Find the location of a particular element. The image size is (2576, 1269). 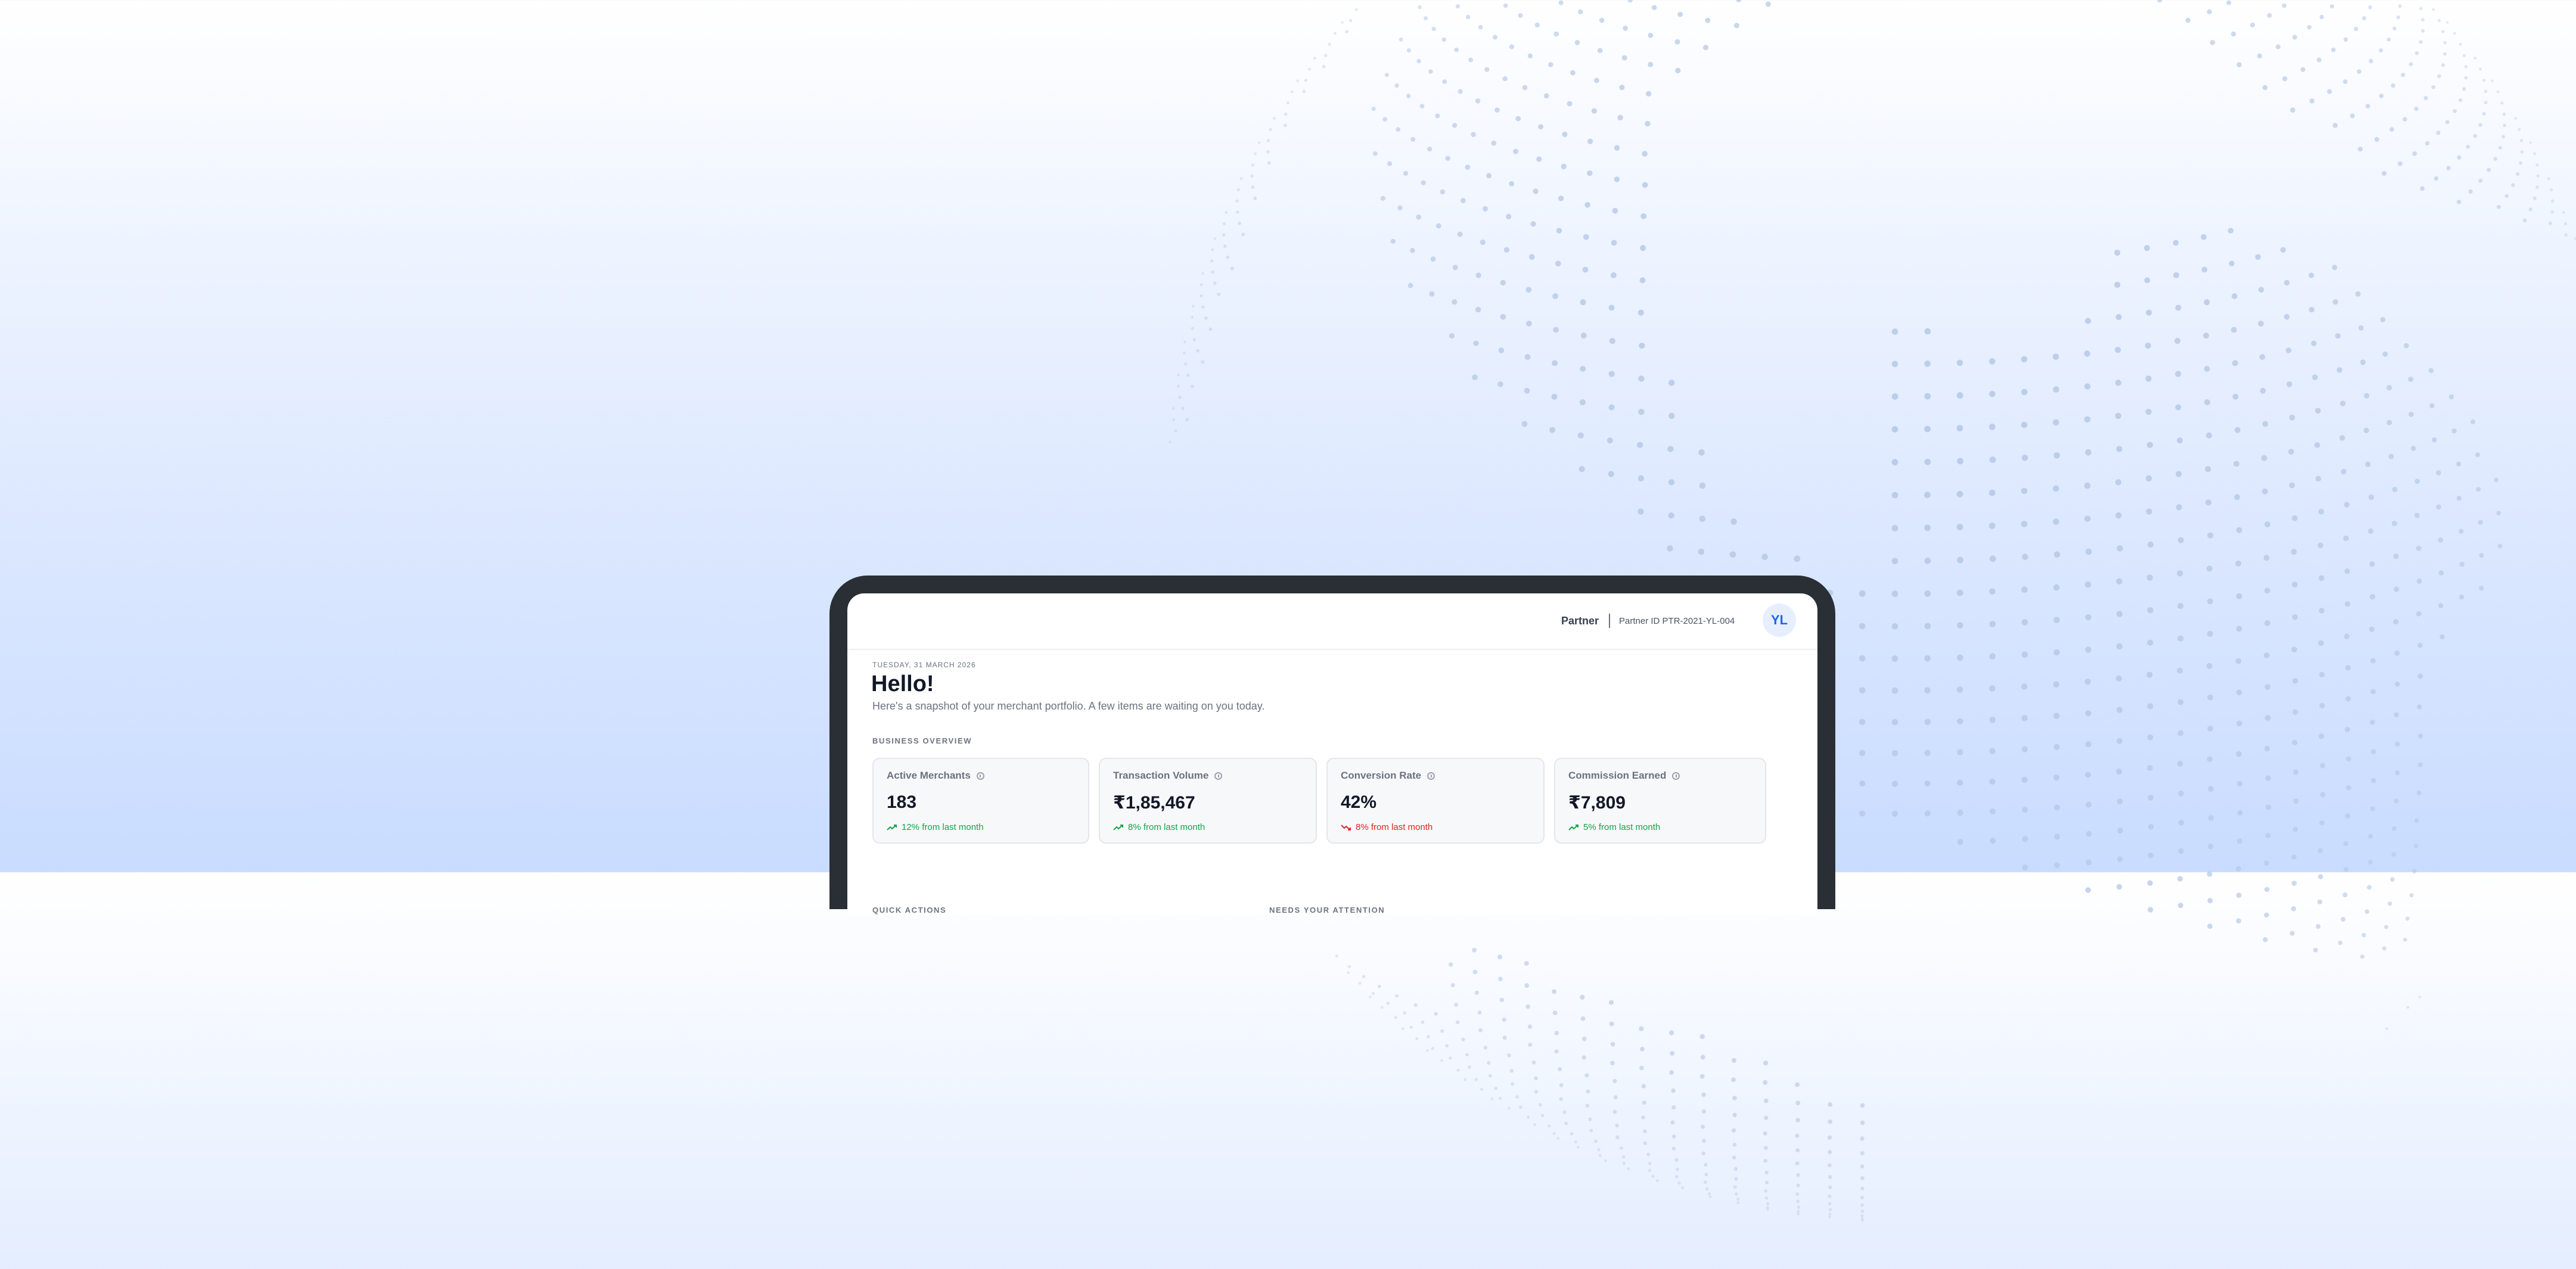

role-label: Partner is located at coordinates (1580, 621).